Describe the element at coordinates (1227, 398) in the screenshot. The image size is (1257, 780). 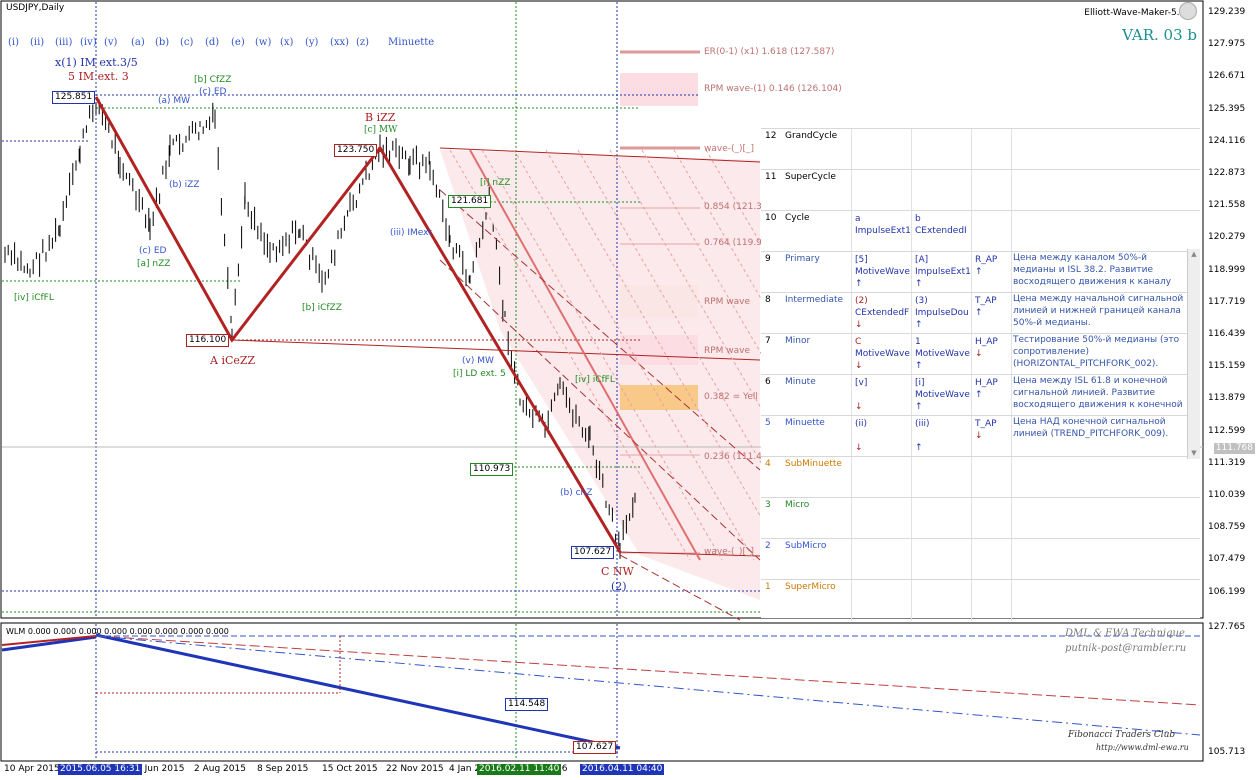
I see `price-tick-12: 113.879` at that location.